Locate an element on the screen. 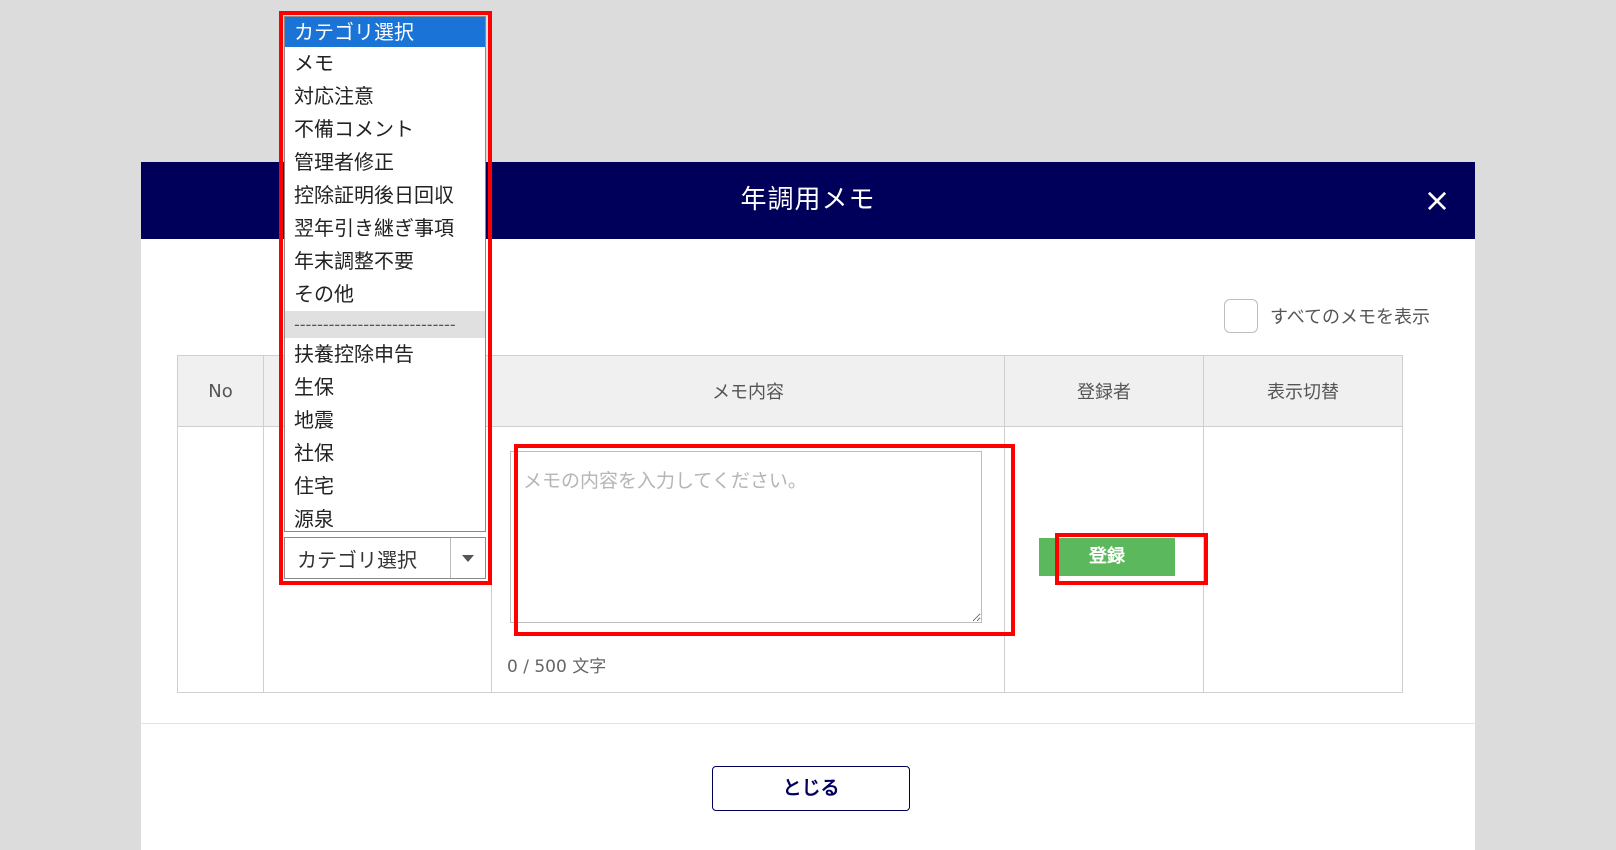  dropdown-option: その他 is located at coordinates (385, 294).